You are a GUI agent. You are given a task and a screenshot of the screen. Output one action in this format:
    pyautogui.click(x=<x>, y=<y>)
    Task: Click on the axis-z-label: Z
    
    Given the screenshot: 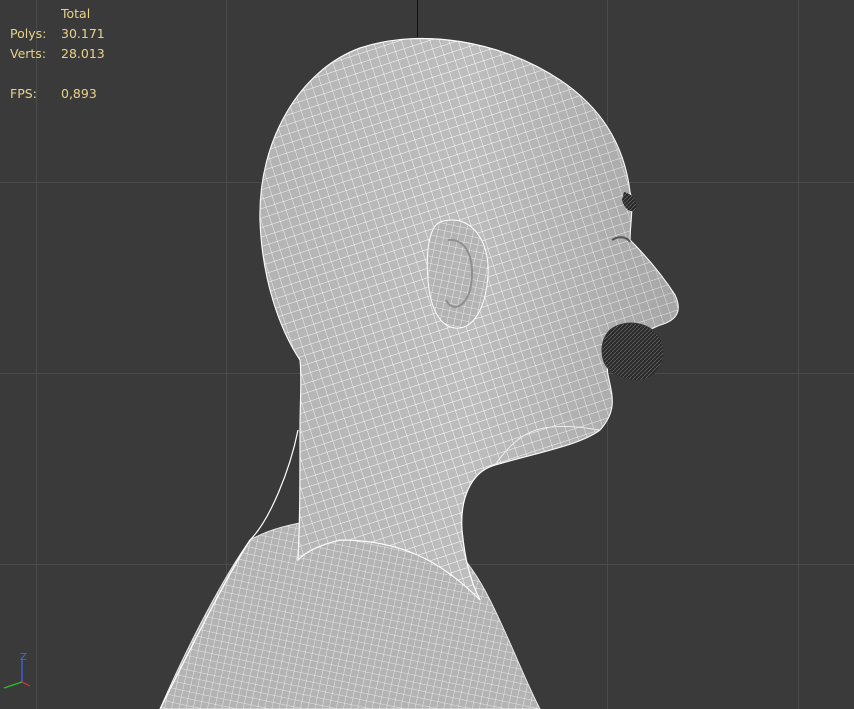 What is the action you would take?
    pyautogui.click(x=23, y=657)
    